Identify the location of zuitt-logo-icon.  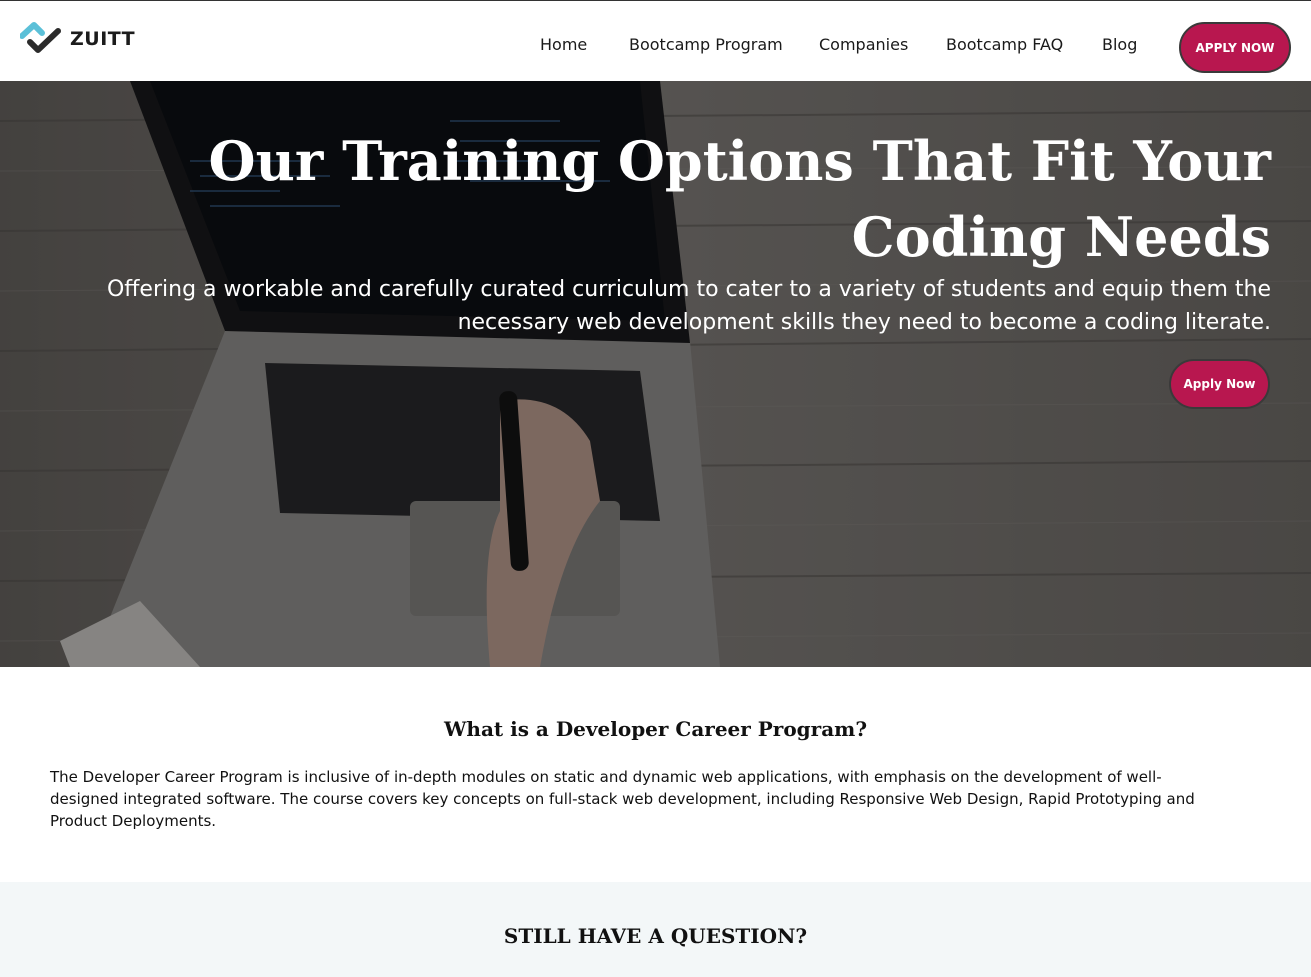
(40, 37).